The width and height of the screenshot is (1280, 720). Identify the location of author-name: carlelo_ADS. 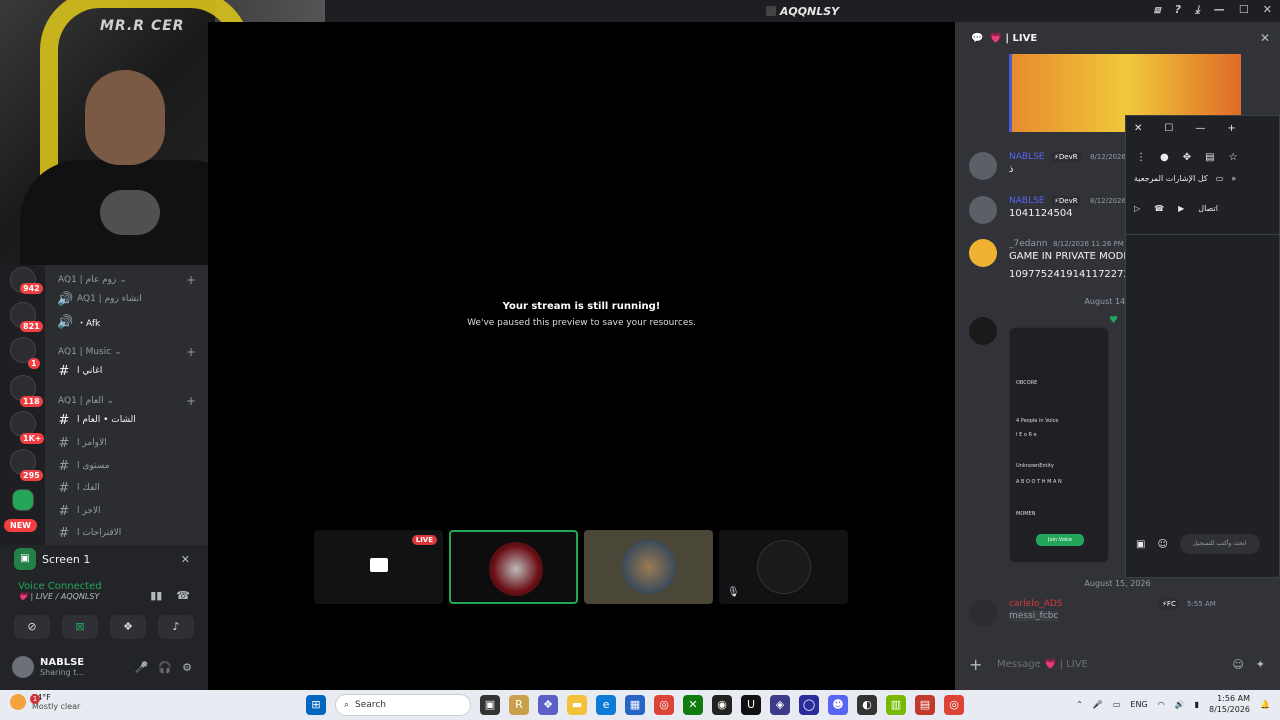
(1036, 604).